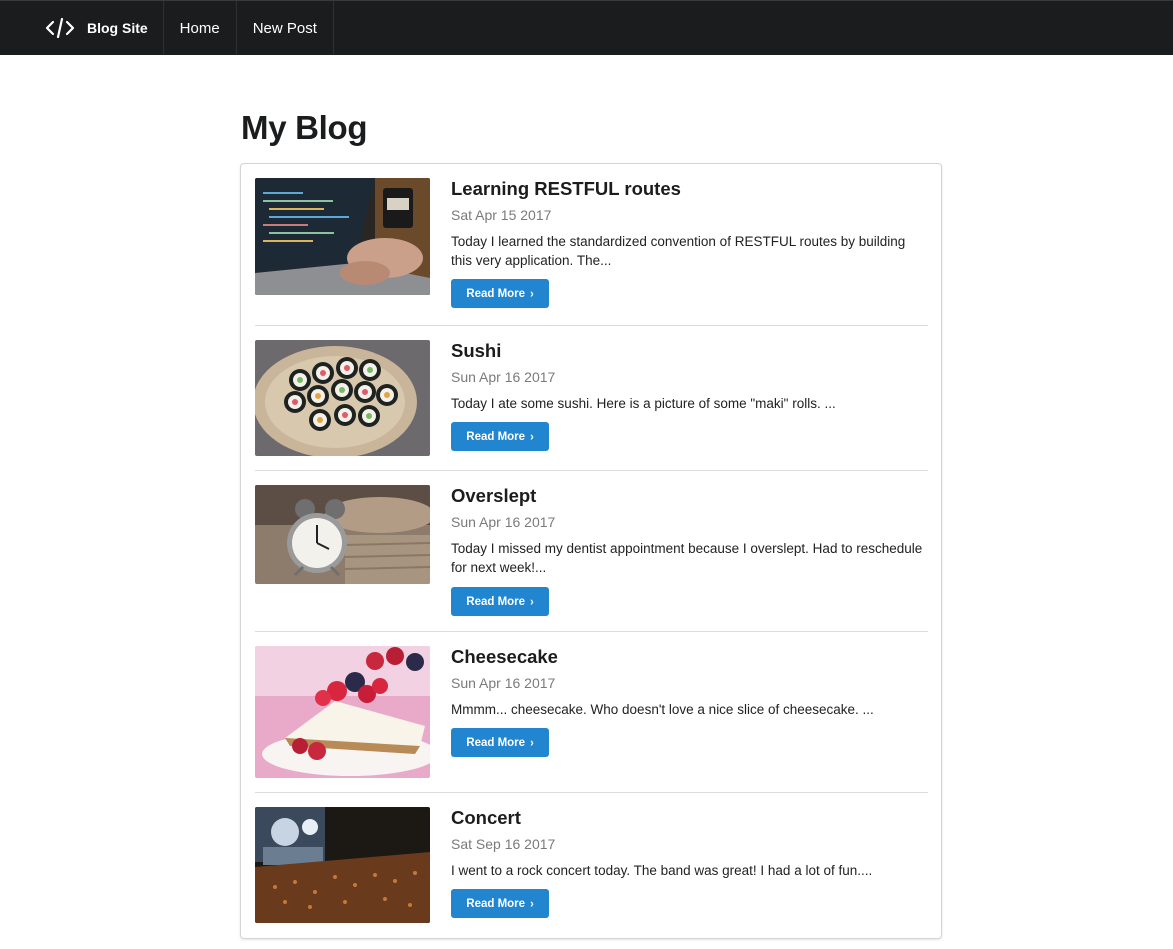 Image resolution: width=1173 pixels, height=949 pixels. I want to click on code-icon, so click(60, 28).